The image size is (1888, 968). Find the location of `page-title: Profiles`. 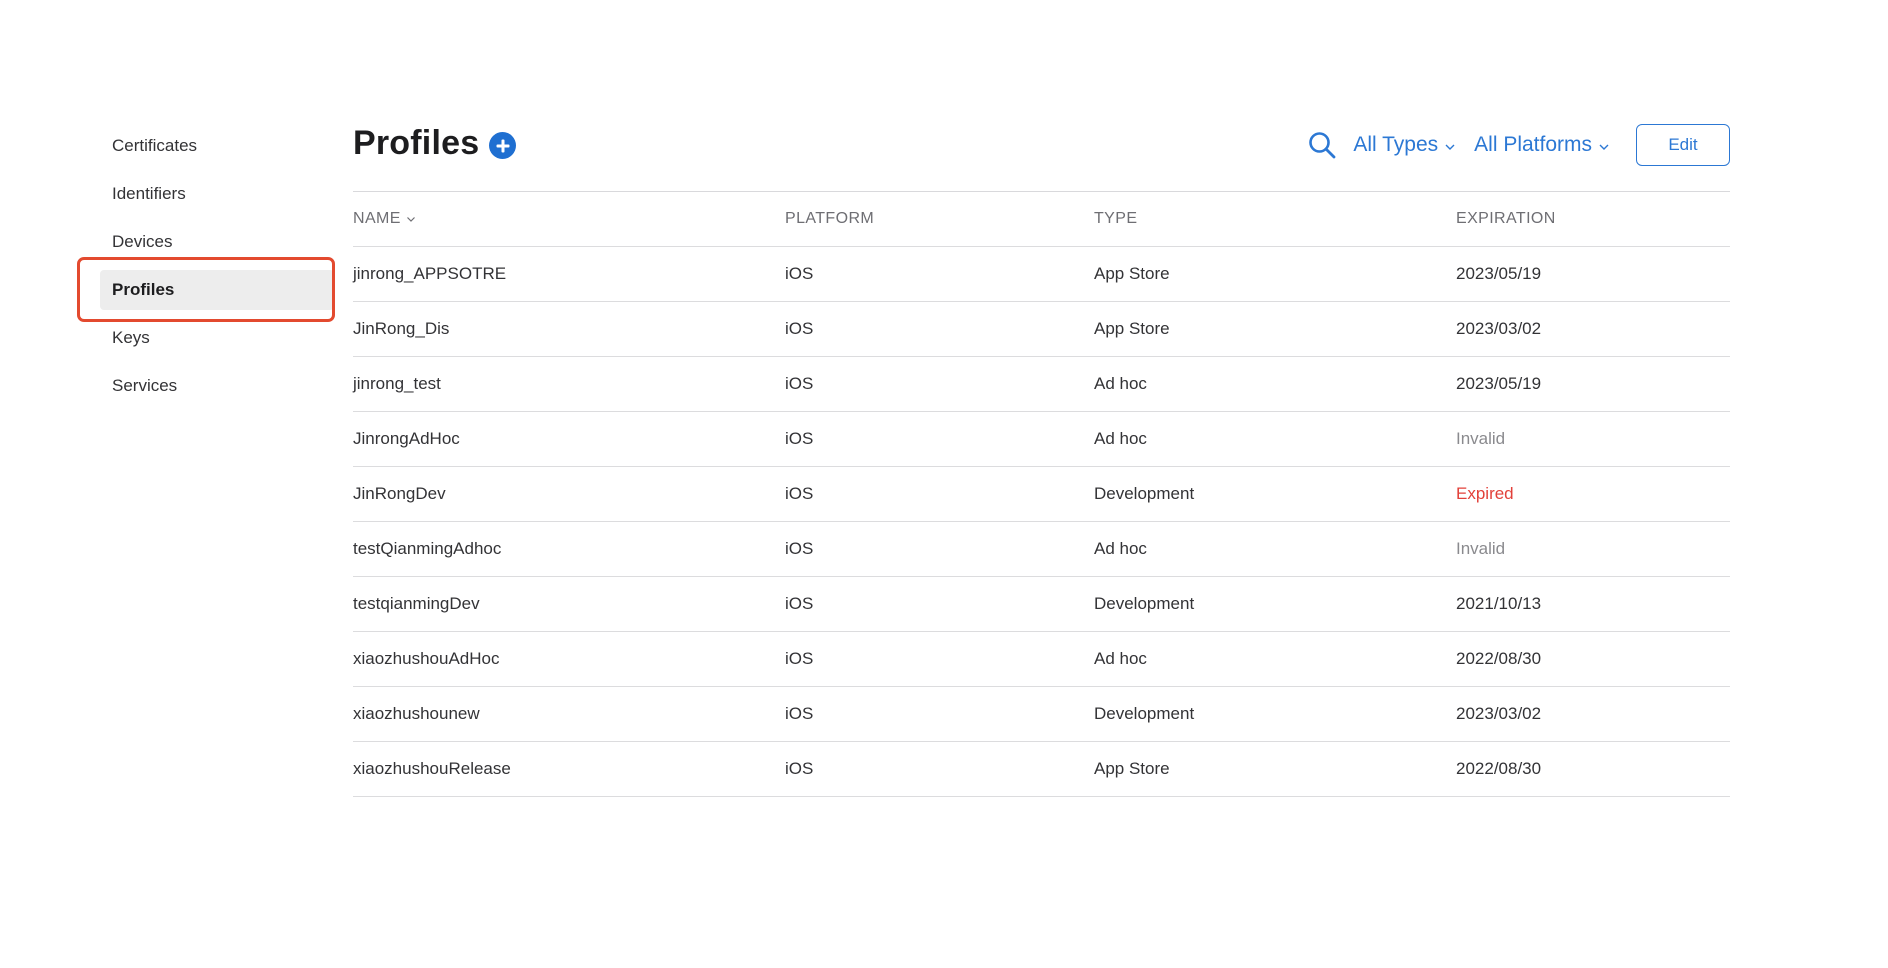

page-title: Profiles is located at coordinates (416, 143).